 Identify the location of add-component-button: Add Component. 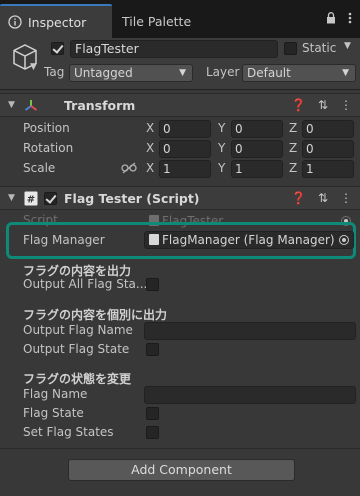
(181, 470).